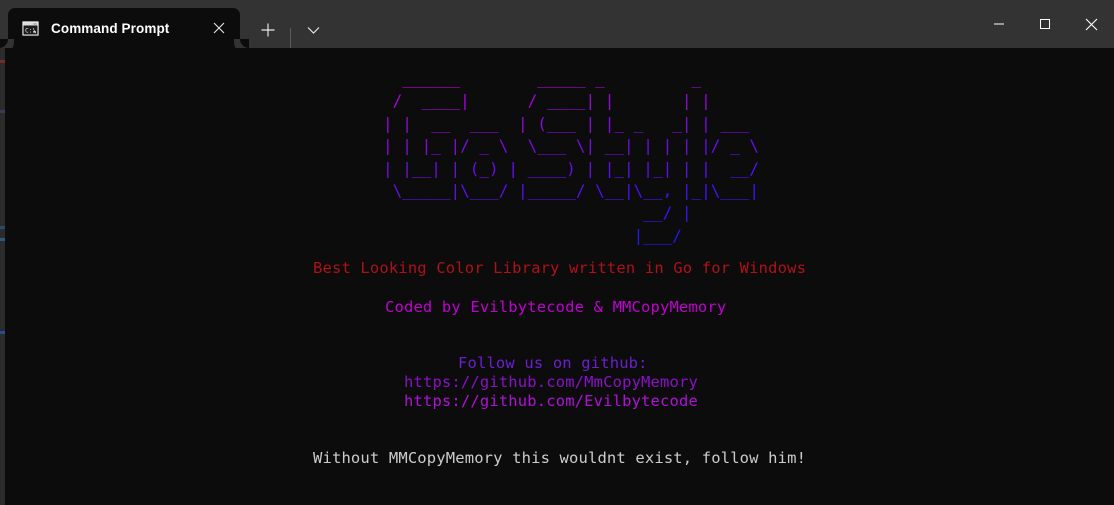 This screenshot has height=505, width=1114. I want to click on tab-dropdown-button, so click(313, 30).